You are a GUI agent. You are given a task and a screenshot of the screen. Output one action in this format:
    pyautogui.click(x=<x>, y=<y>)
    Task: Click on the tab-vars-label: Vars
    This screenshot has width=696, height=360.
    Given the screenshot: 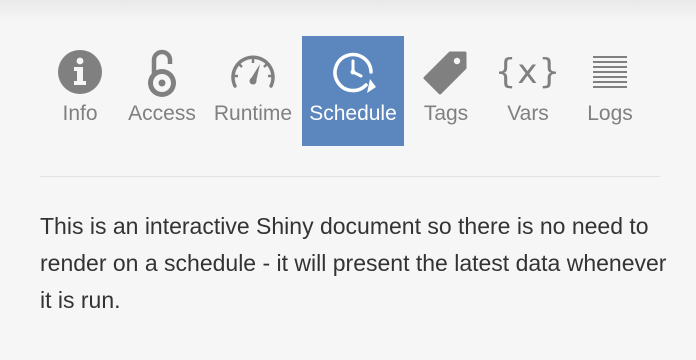 What is the action you would take?
    pyautogui.click(x=528, y=113)
    